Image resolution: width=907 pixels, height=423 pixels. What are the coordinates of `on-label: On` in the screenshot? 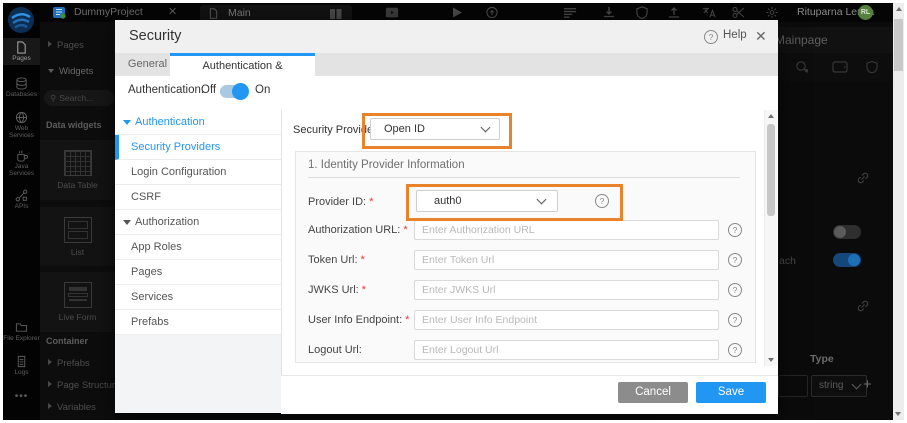 It's located at (263, 90).